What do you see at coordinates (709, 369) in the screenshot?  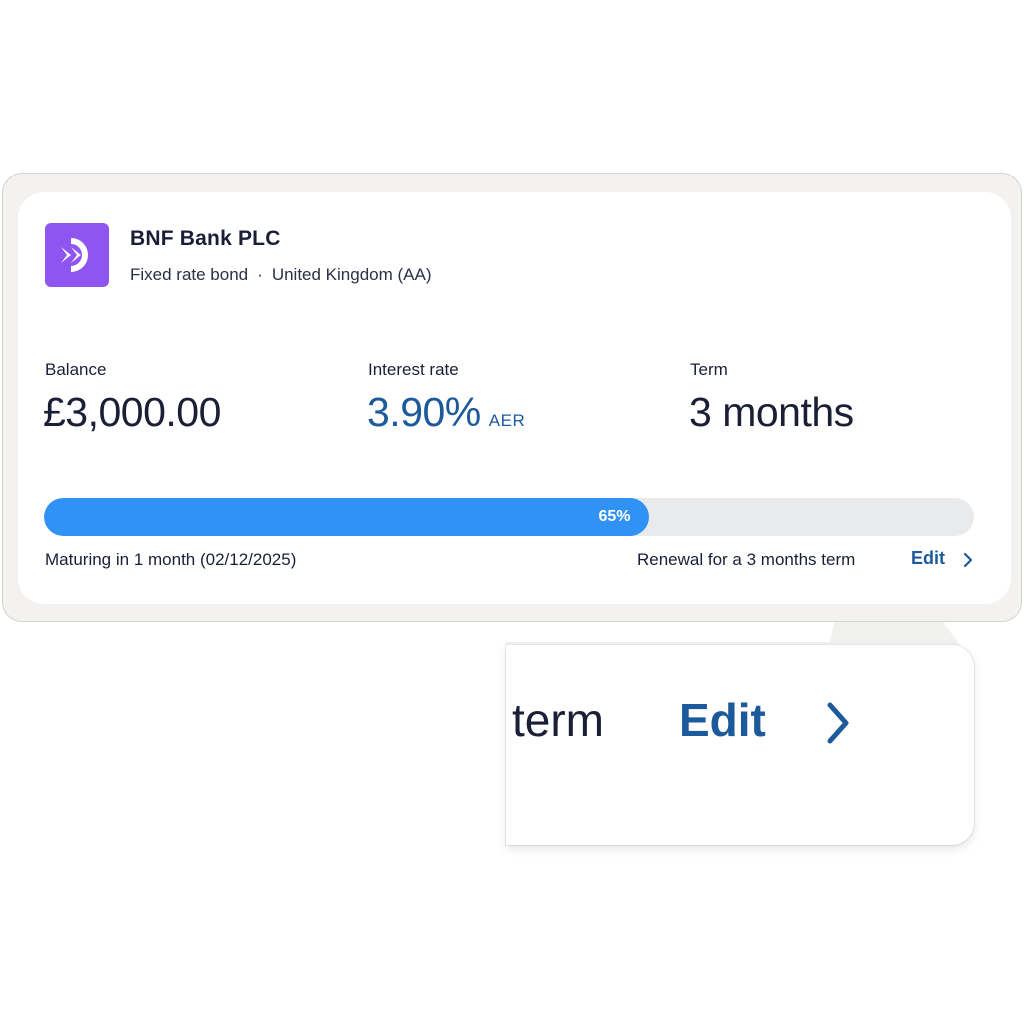 I see `term-label: Term` at bounding box center [709, 369].